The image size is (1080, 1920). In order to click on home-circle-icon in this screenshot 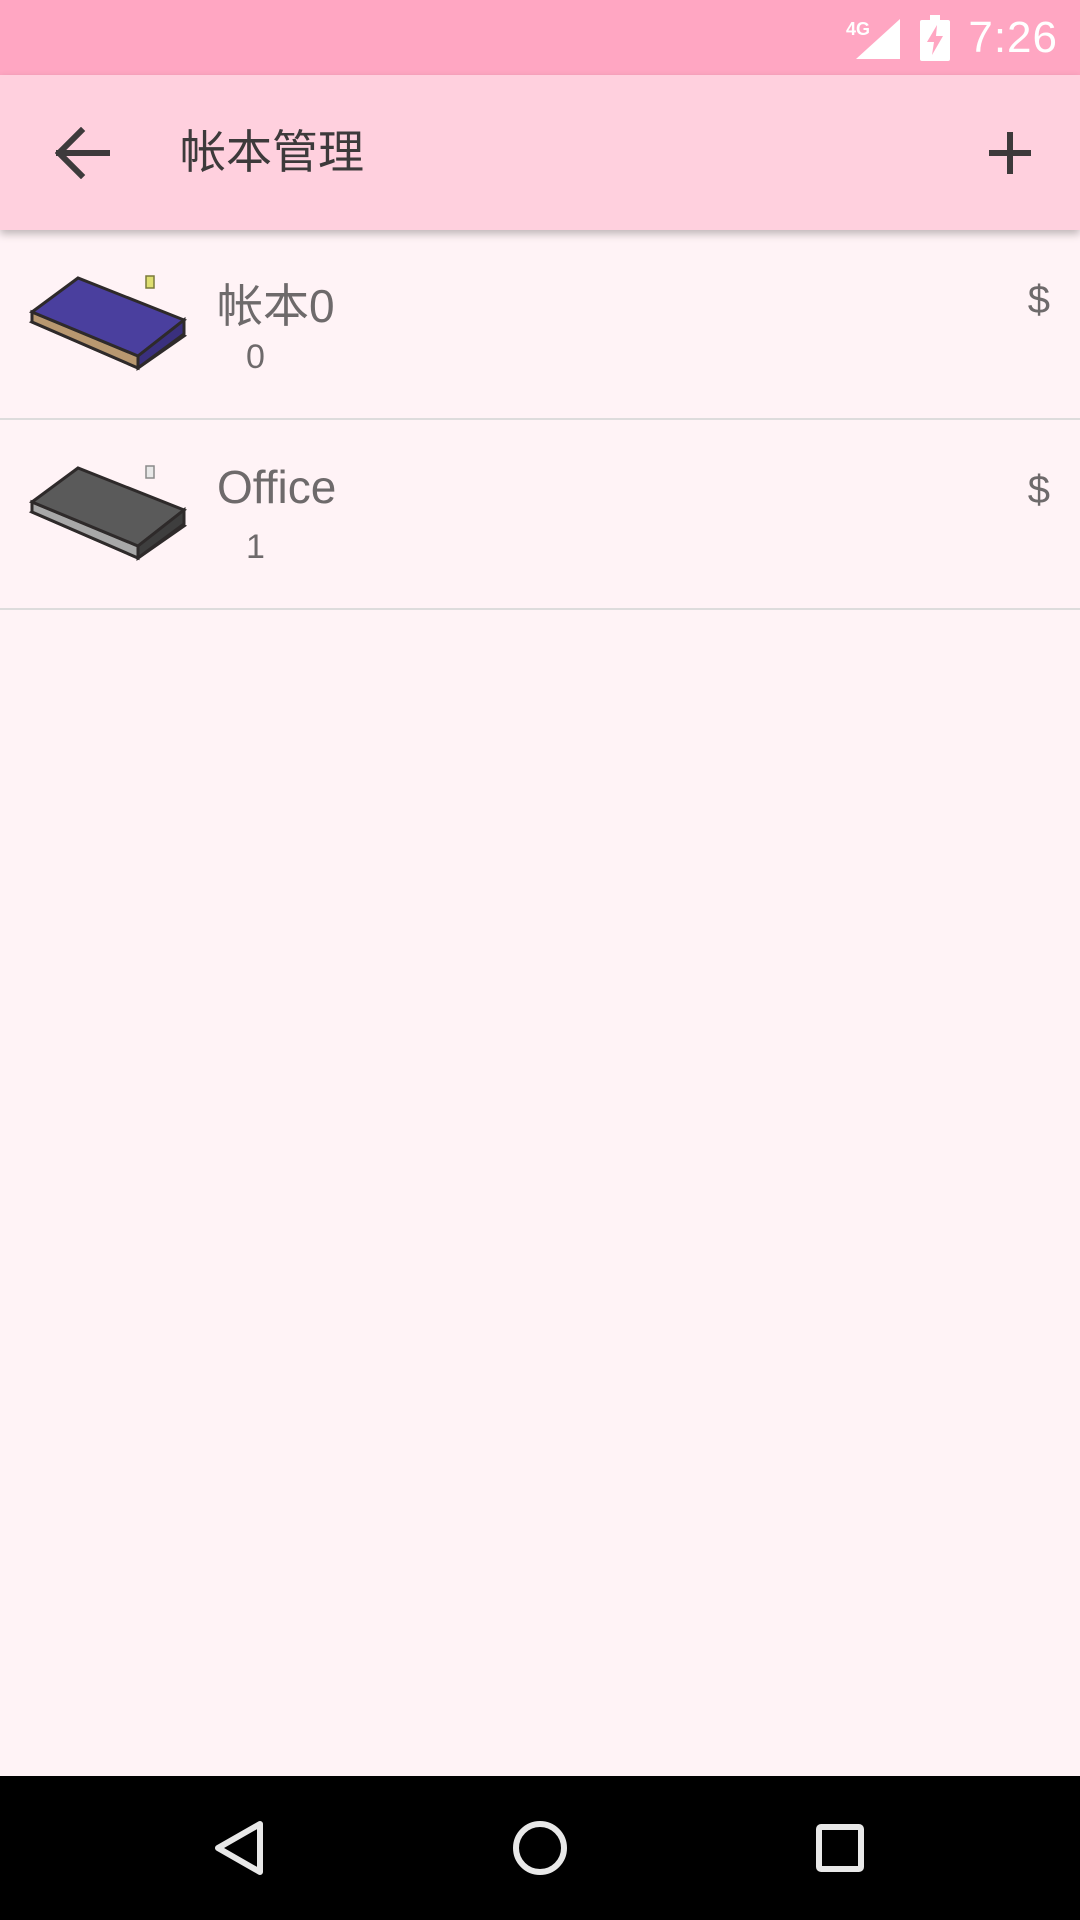, I will do `click(540, 1848)`.